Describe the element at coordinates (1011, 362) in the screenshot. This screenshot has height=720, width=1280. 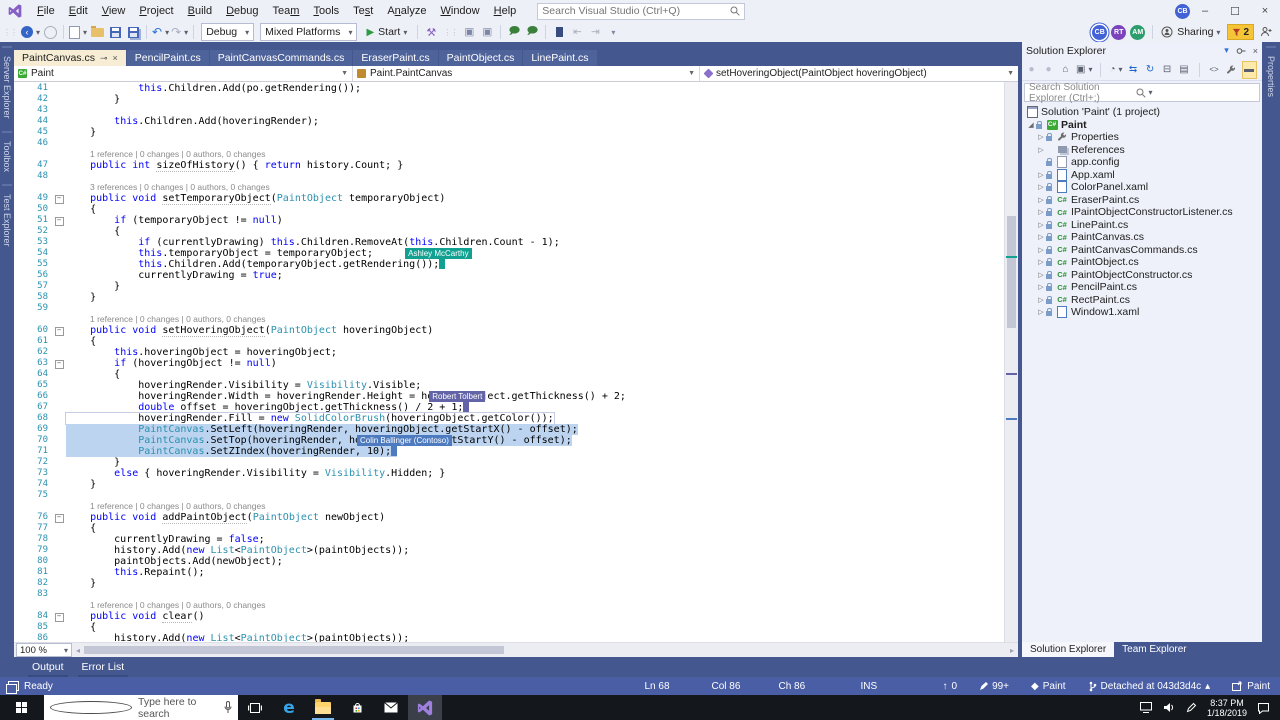
I see `editor-vertical-scrollbar` at that location.